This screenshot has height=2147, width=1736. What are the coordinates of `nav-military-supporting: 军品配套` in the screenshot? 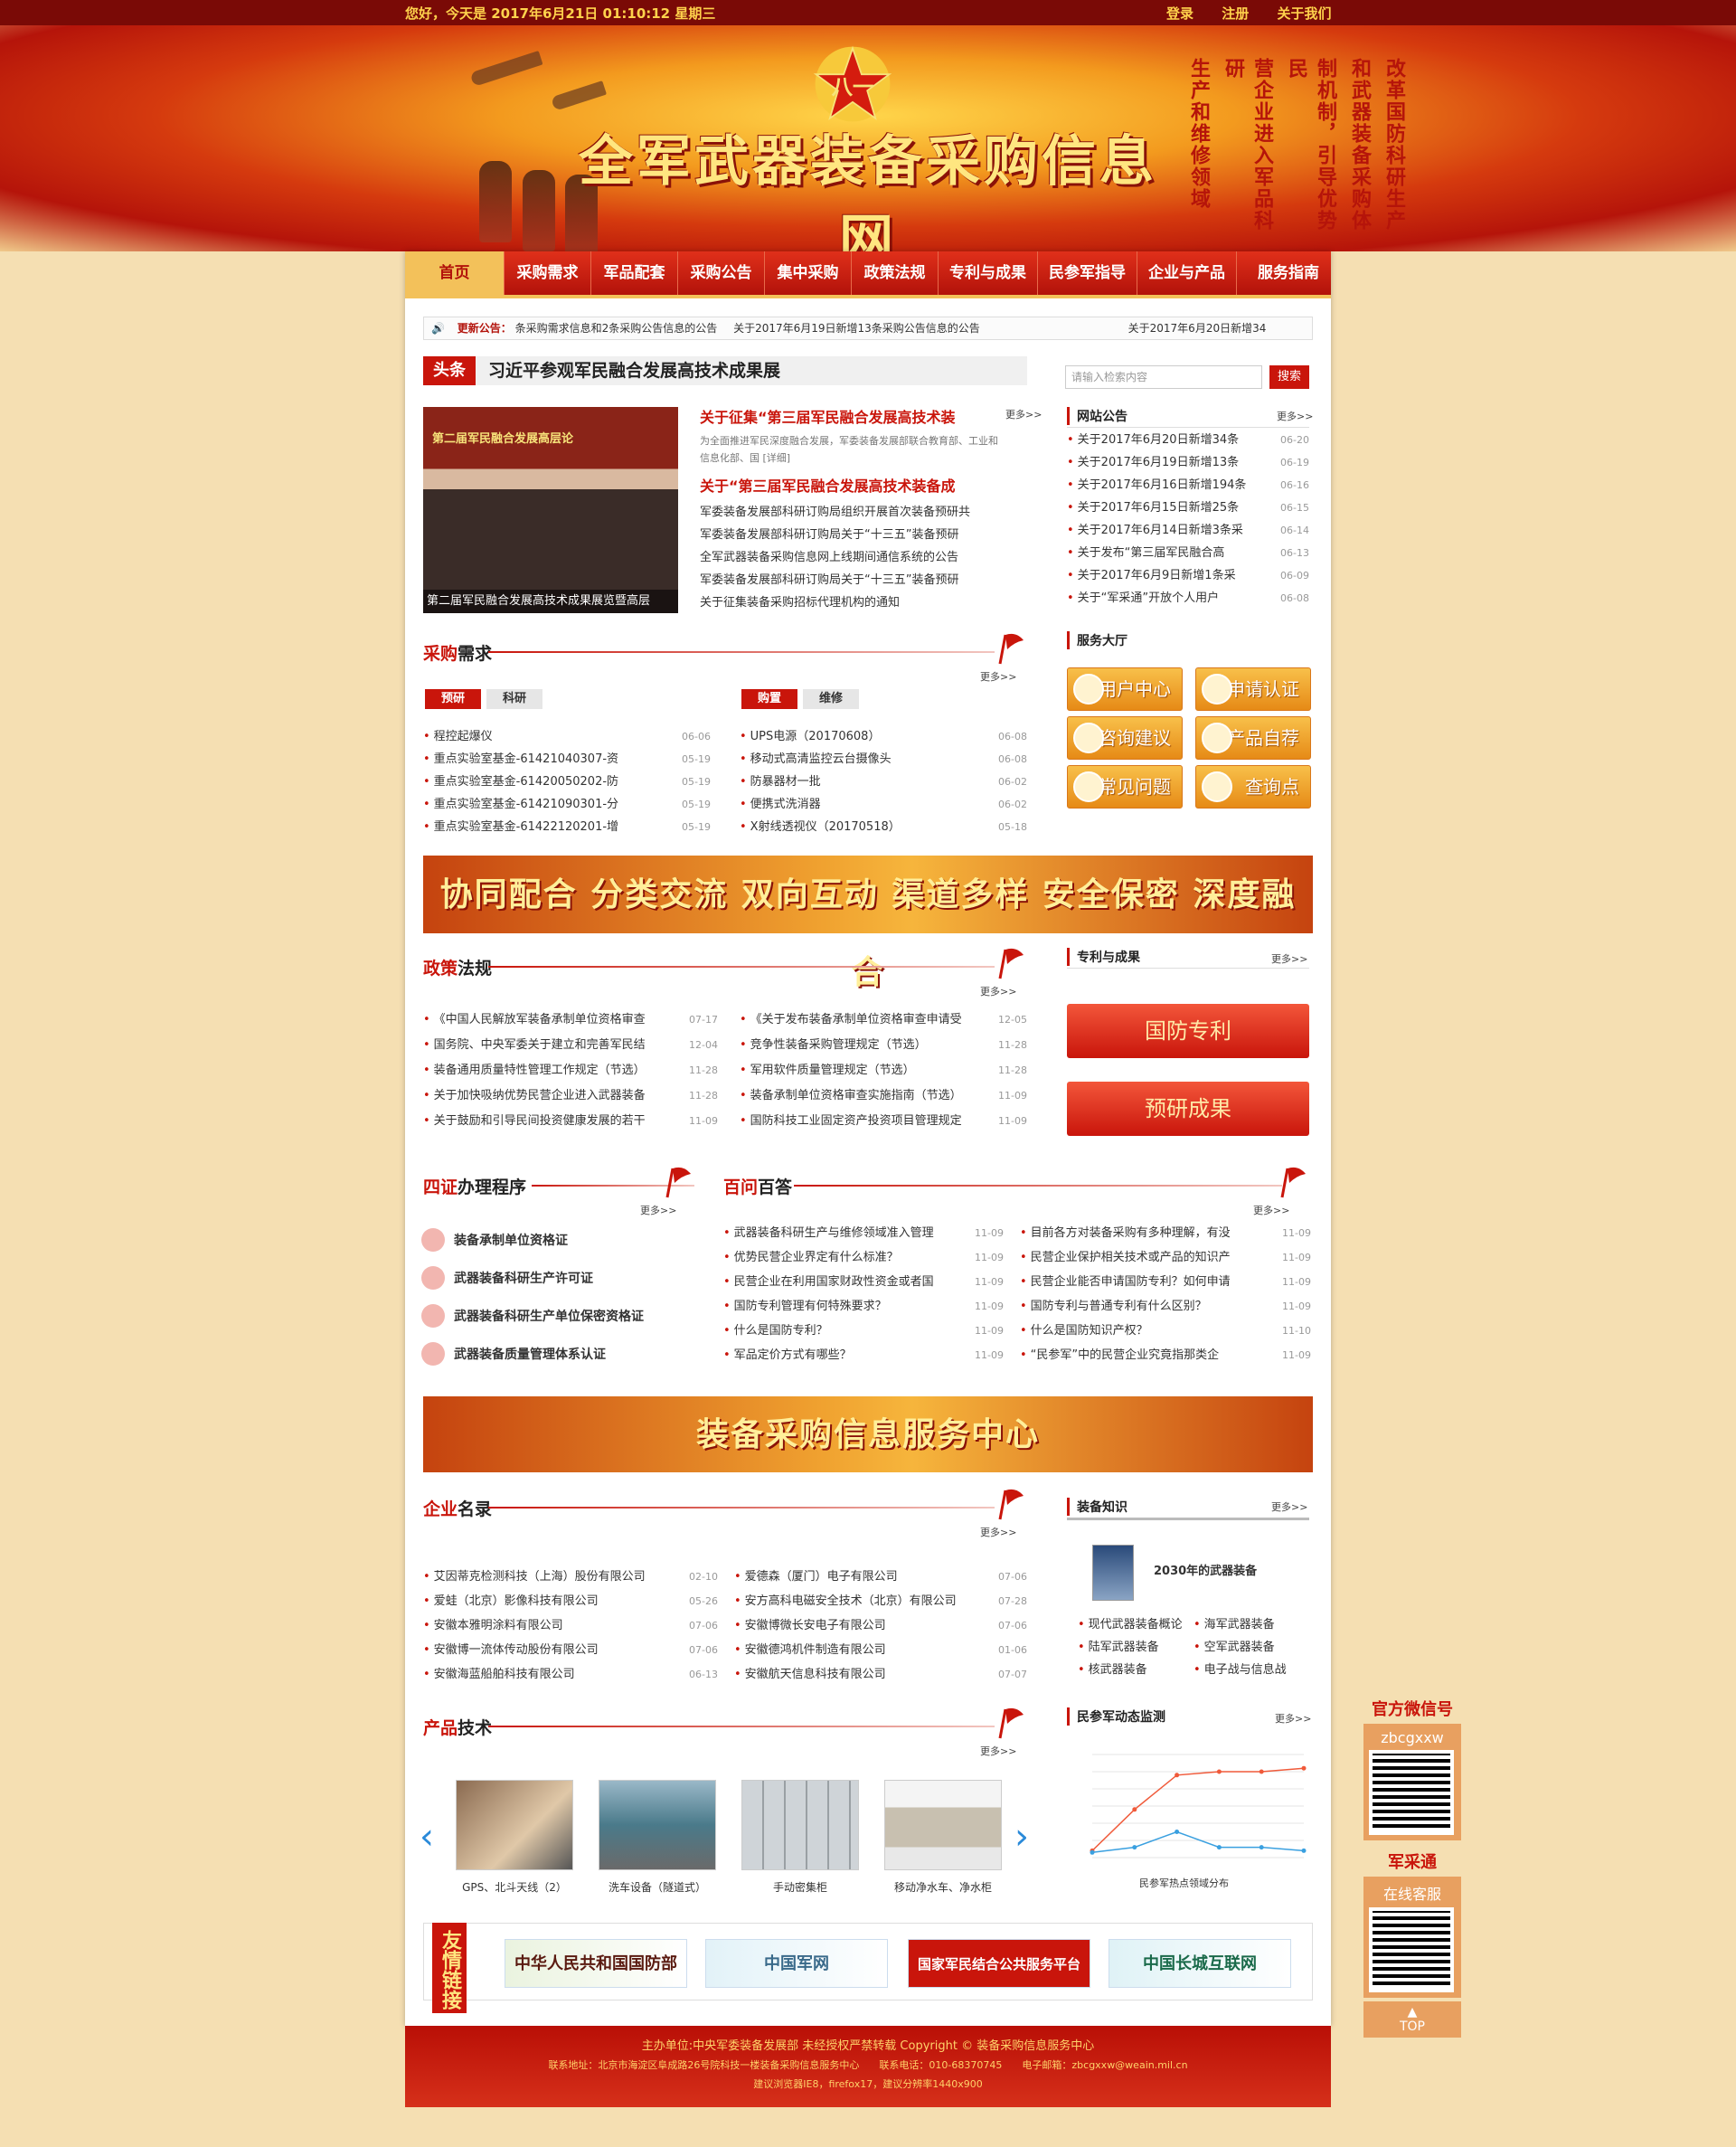 It's located at (635, 273).